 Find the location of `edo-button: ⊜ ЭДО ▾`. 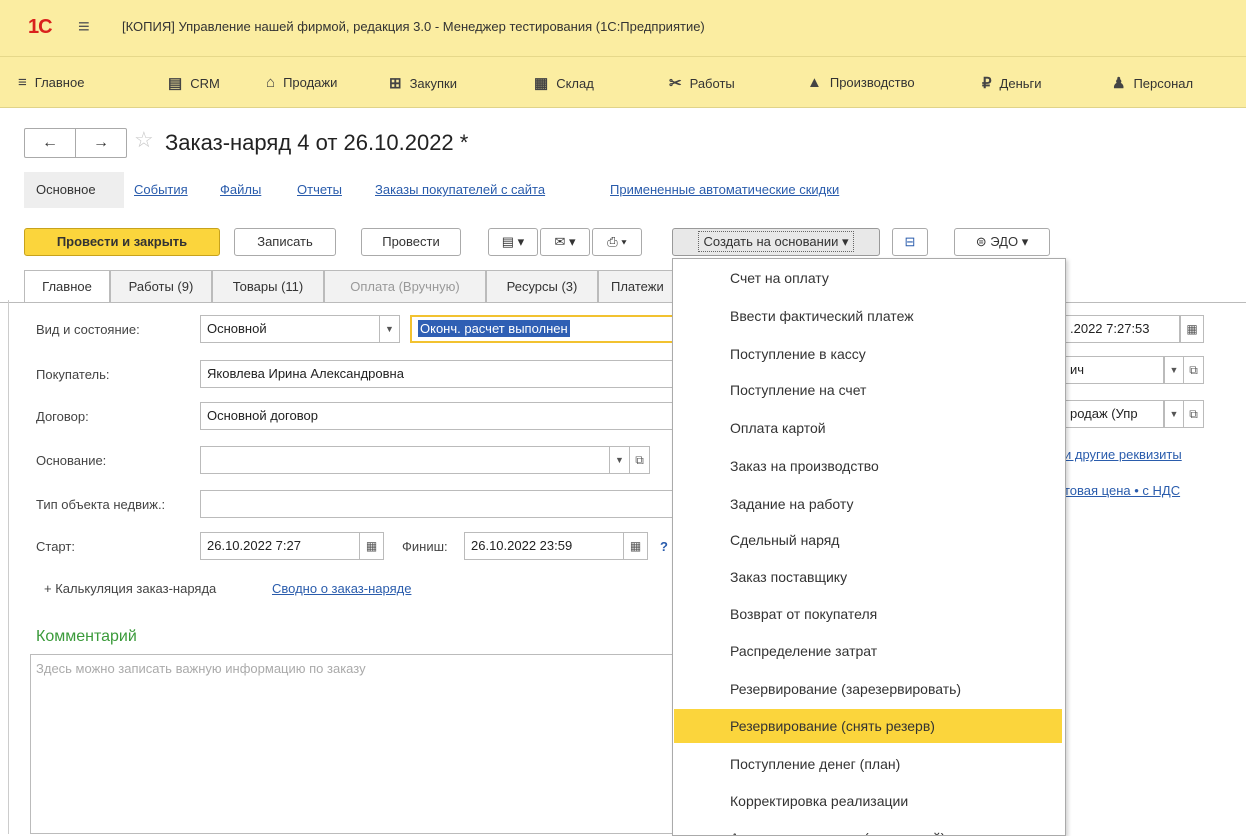

edo-button: ⊜ ЭДО ▾ is located at coordinates (1002, 242).